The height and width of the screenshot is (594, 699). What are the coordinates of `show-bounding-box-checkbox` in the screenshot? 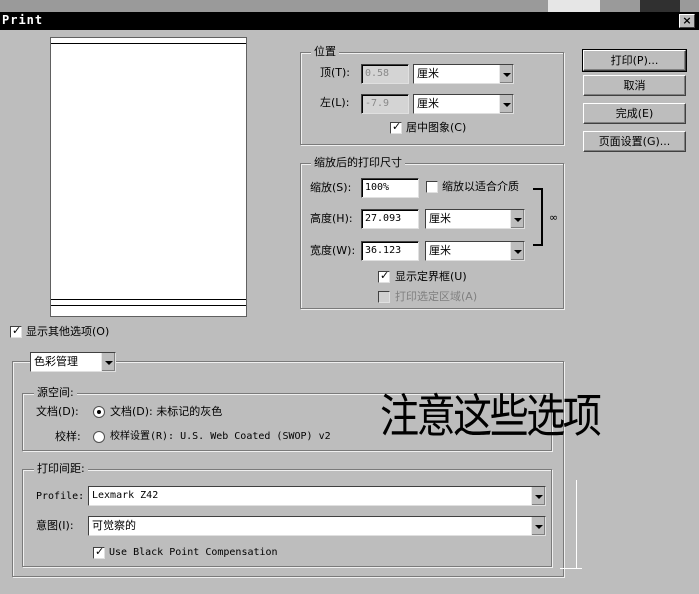 It's located at (384, 276).